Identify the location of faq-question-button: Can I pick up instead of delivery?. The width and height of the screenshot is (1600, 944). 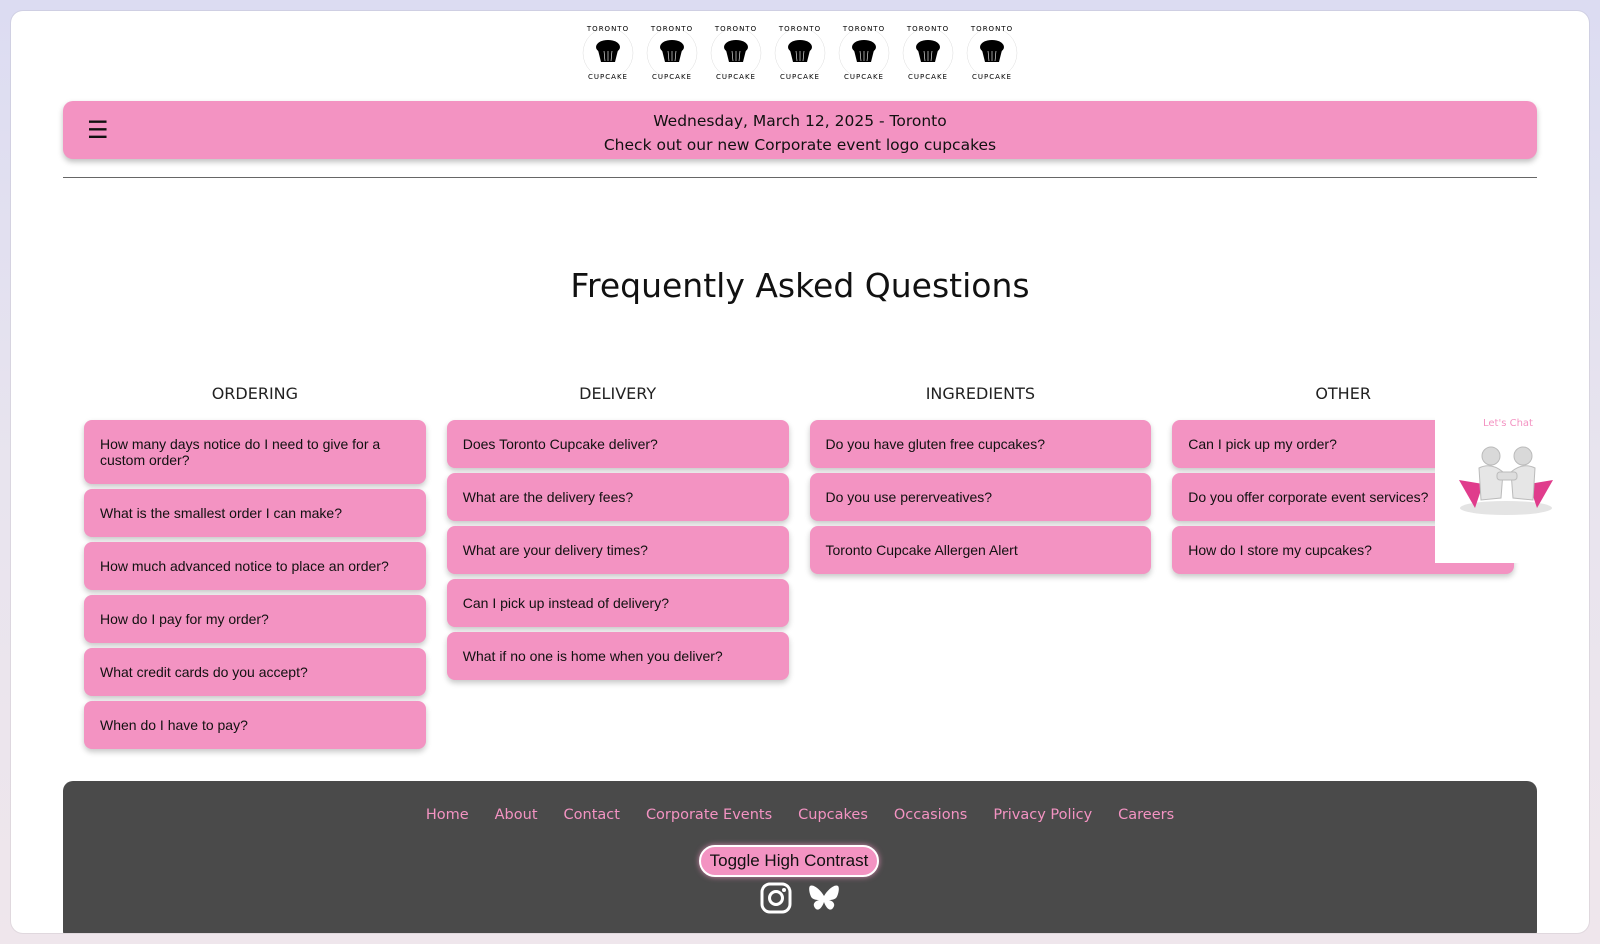
(617, 603).